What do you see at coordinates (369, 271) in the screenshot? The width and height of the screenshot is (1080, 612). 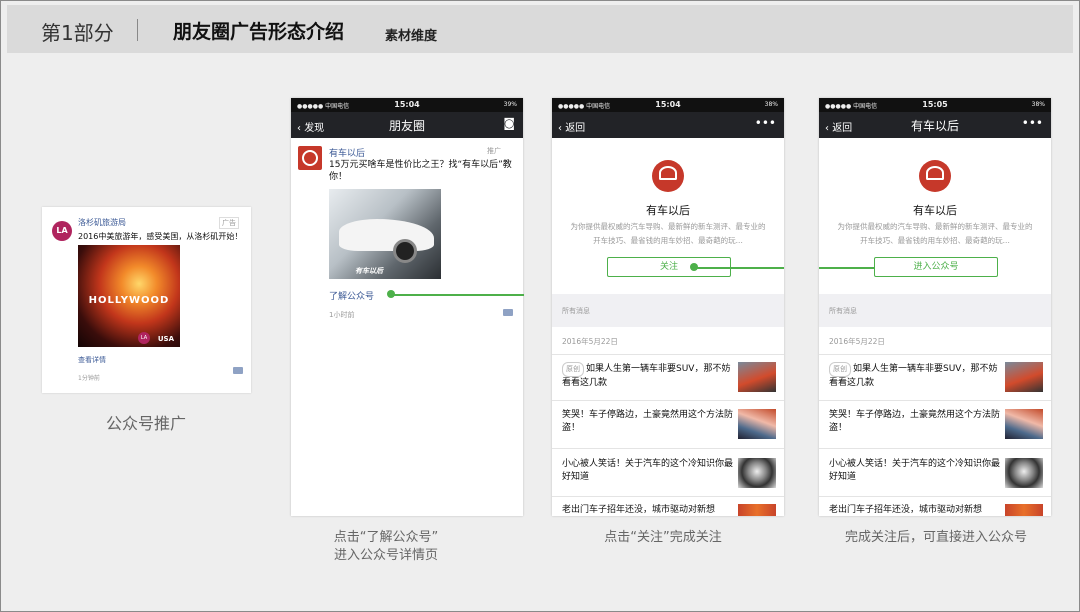 I see `image-watermark: 有车以后` at bounding box center [369, 271].